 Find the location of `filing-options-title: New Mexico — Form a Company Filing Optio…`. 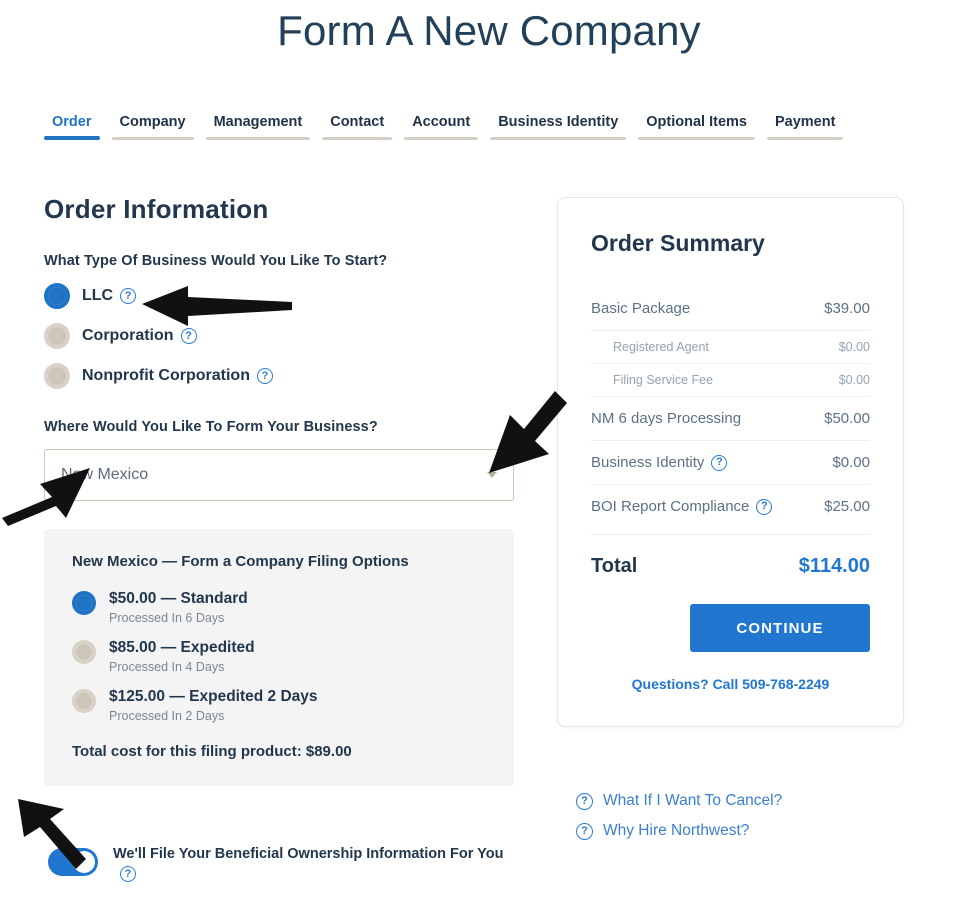

filing-options-title: New Mexico — Form a Company Filing Optio… is located at coordinates (240, 561).